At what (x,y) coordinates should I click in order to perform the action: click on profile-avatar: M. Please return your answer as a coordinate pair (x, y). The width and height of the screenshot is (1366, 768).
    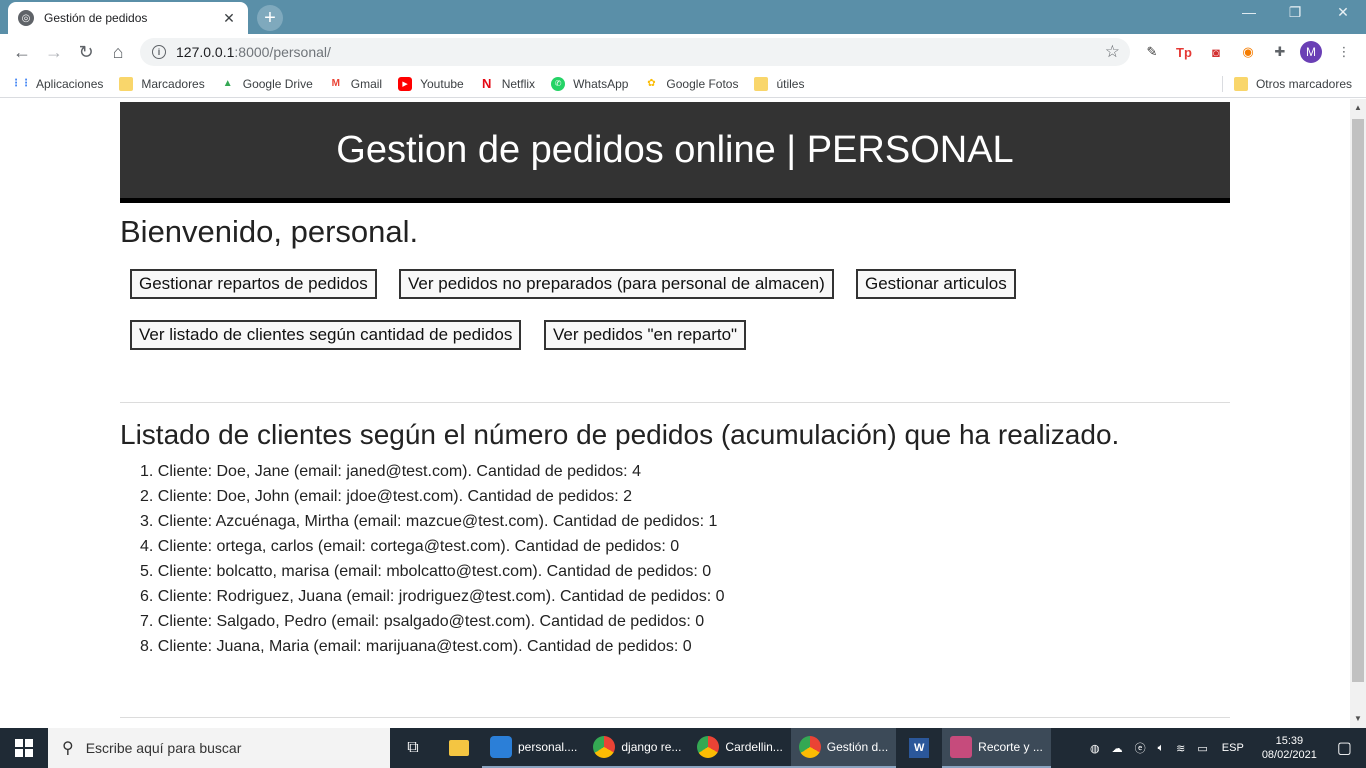
    Looking at the image, I should click on (1311, 52).